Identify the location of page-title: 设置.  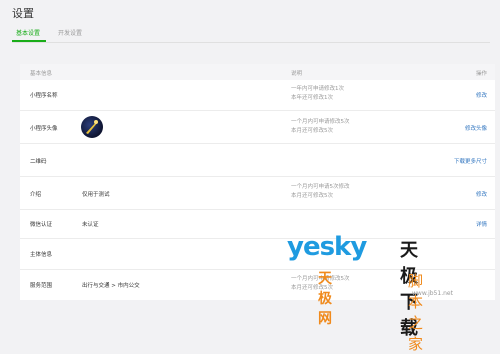
(23, 13).